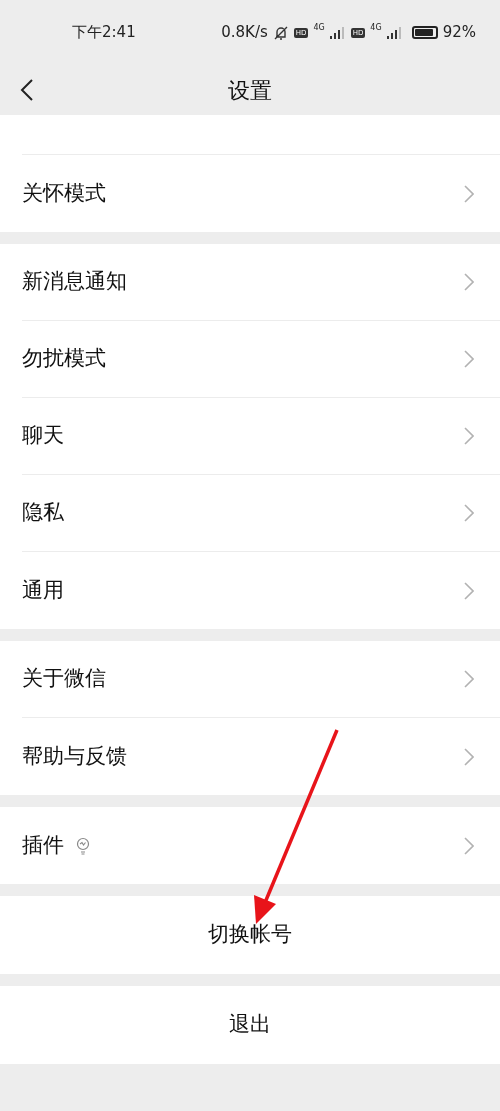 This screenshot has width=500, height=1111. I want to click on settings-item: 新消息通知, so click(261, 282).